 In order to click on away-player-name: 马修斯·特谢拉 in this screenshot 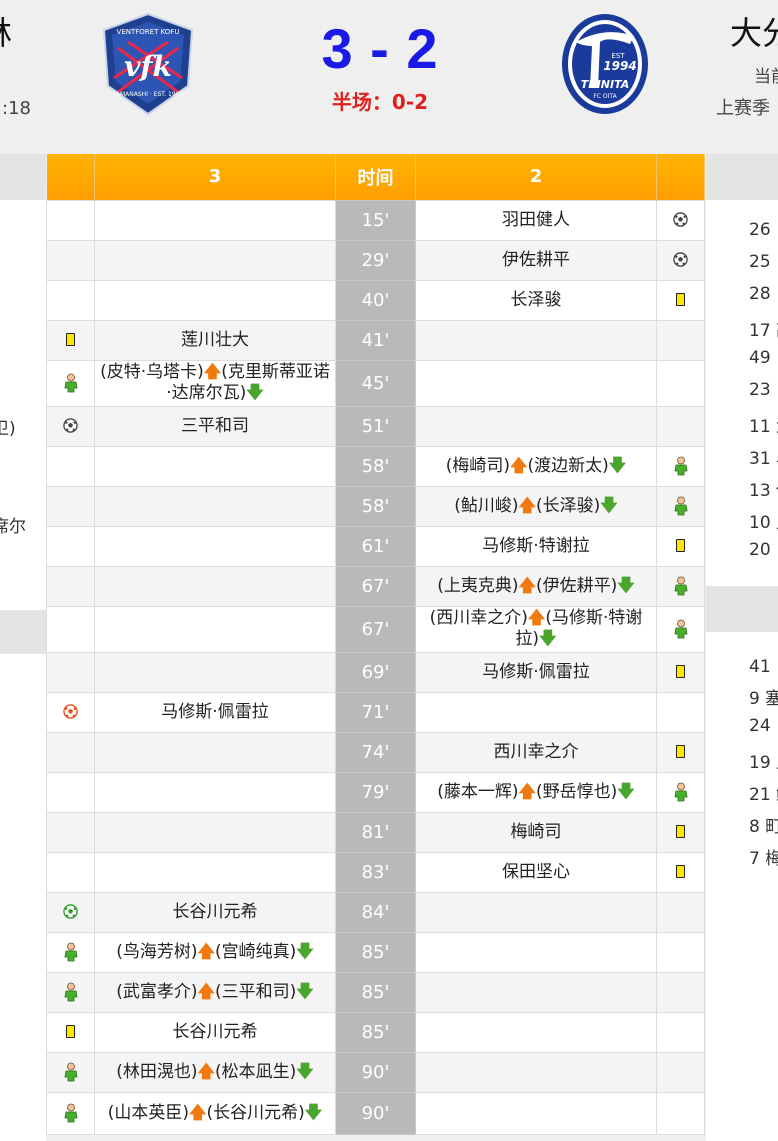, I will do `click(535, 546)`.